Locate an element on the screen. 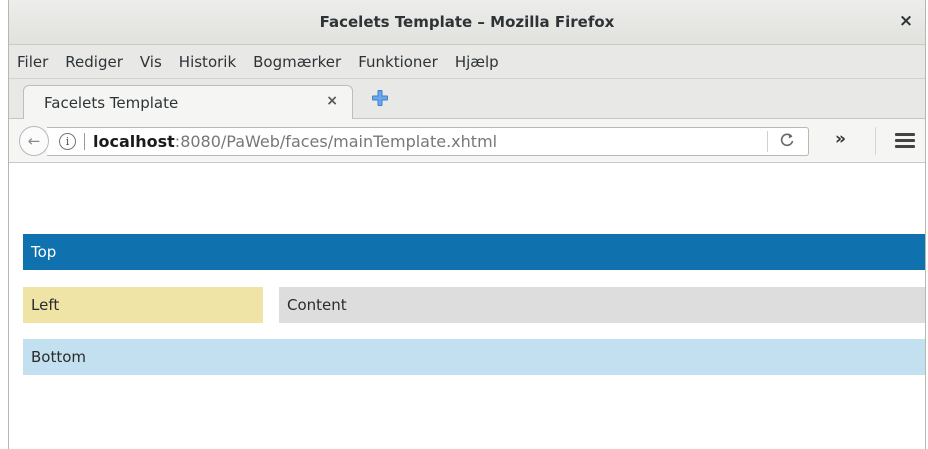  title-bar: Facelets Template – Mozilla Firefox × is located at coordinates (467, 22).